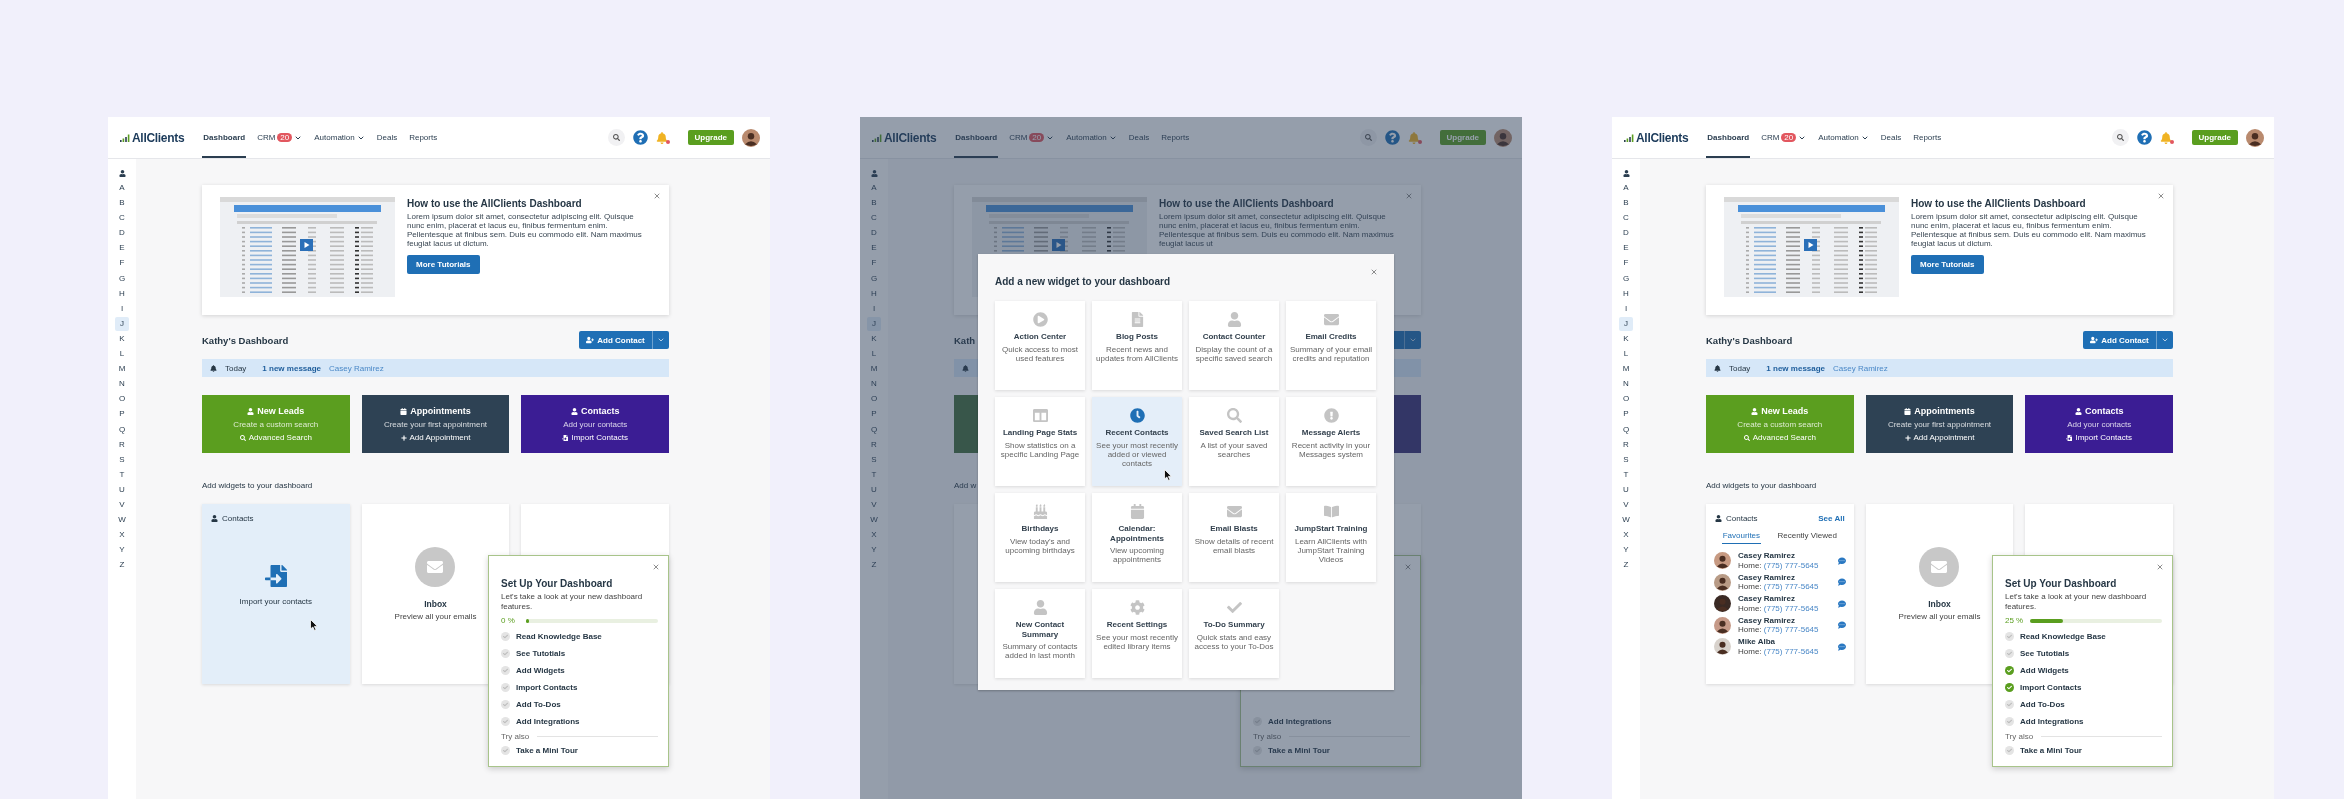 This screenshot has height=799, width=2344. What do you see at coordinates (1331, 345) in the screenshot?
I see `widget-tile: Email Credits Summary of your email credits and reputation` at bounding box center [1331, 345].